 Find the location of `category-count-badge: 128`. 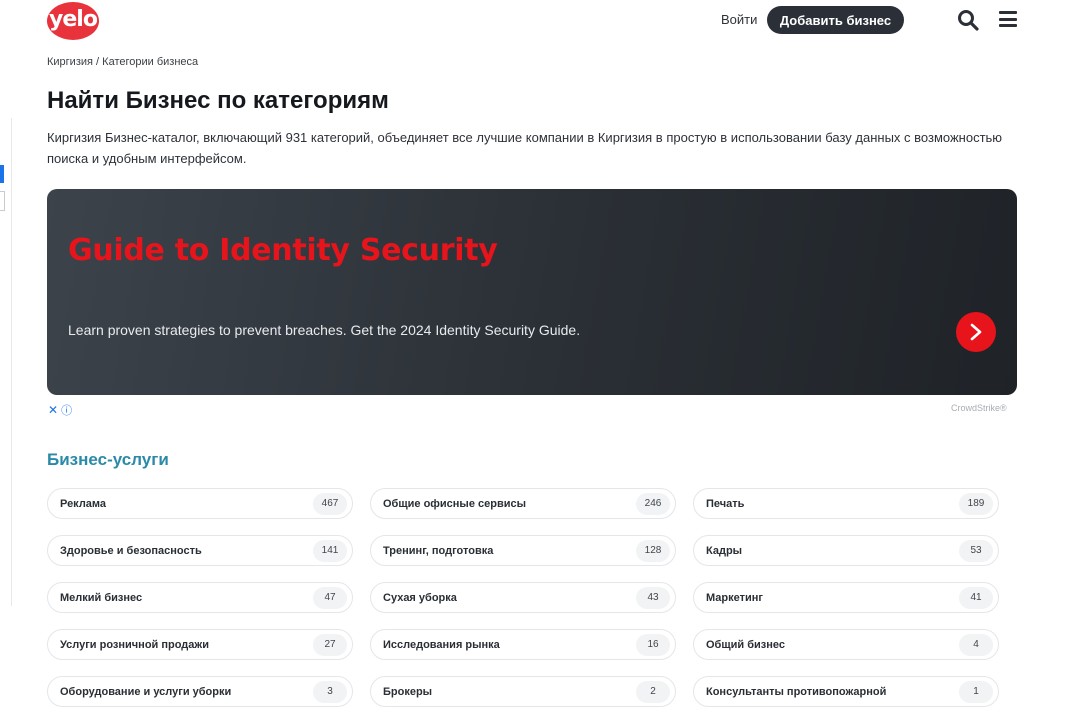

category-count-badge: 128 is located at coordinates (653, 550).